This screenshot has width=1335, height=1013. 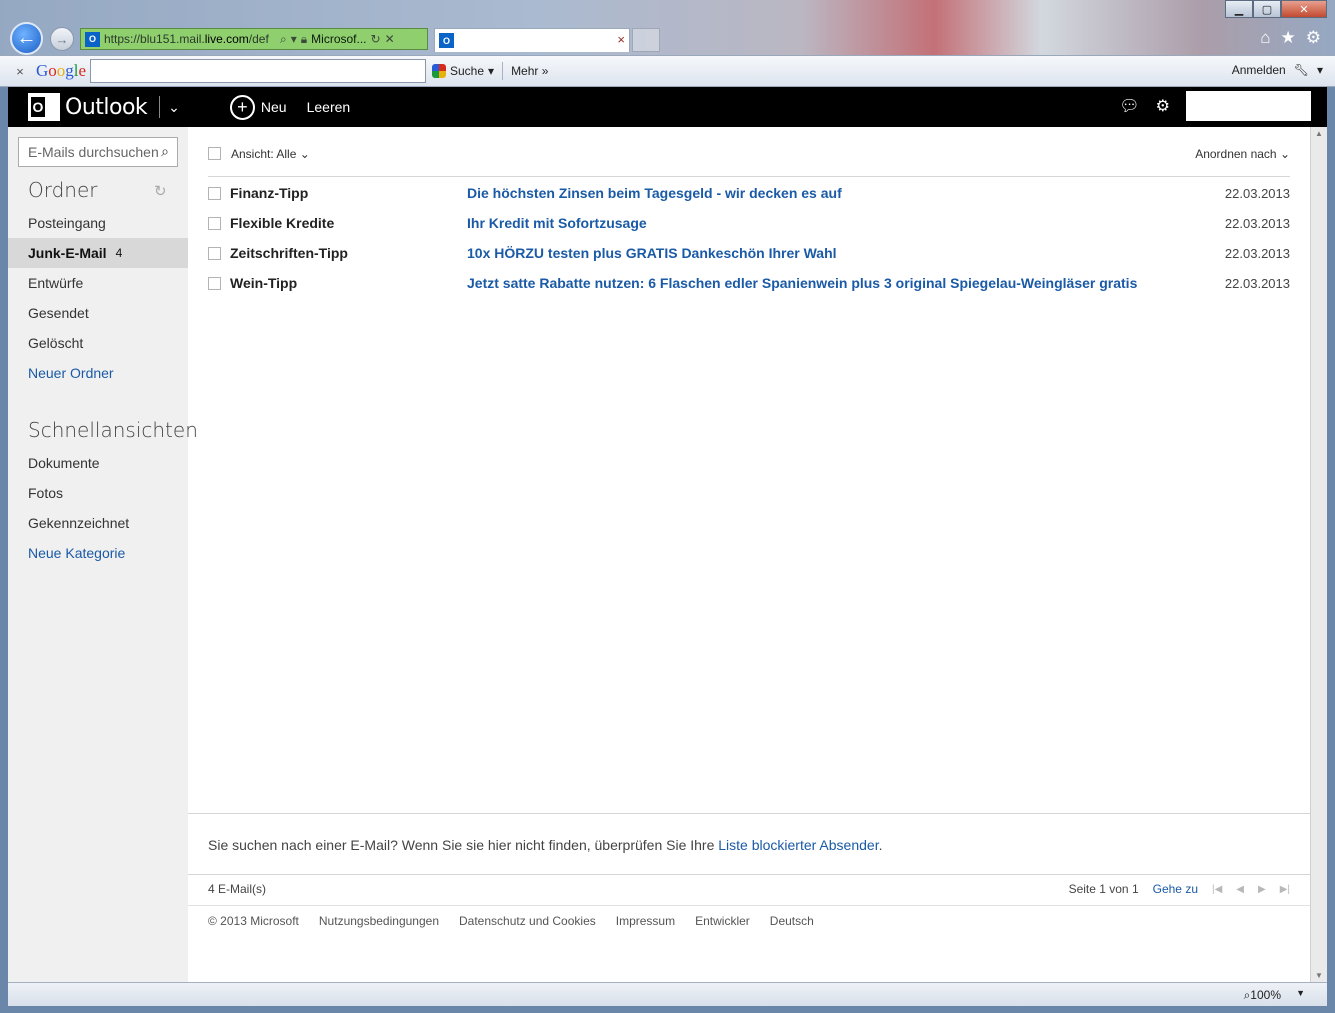 I want to click on view-filter-dropdown: Ansicht: Alle ⌄, so click(x=270, y=154).